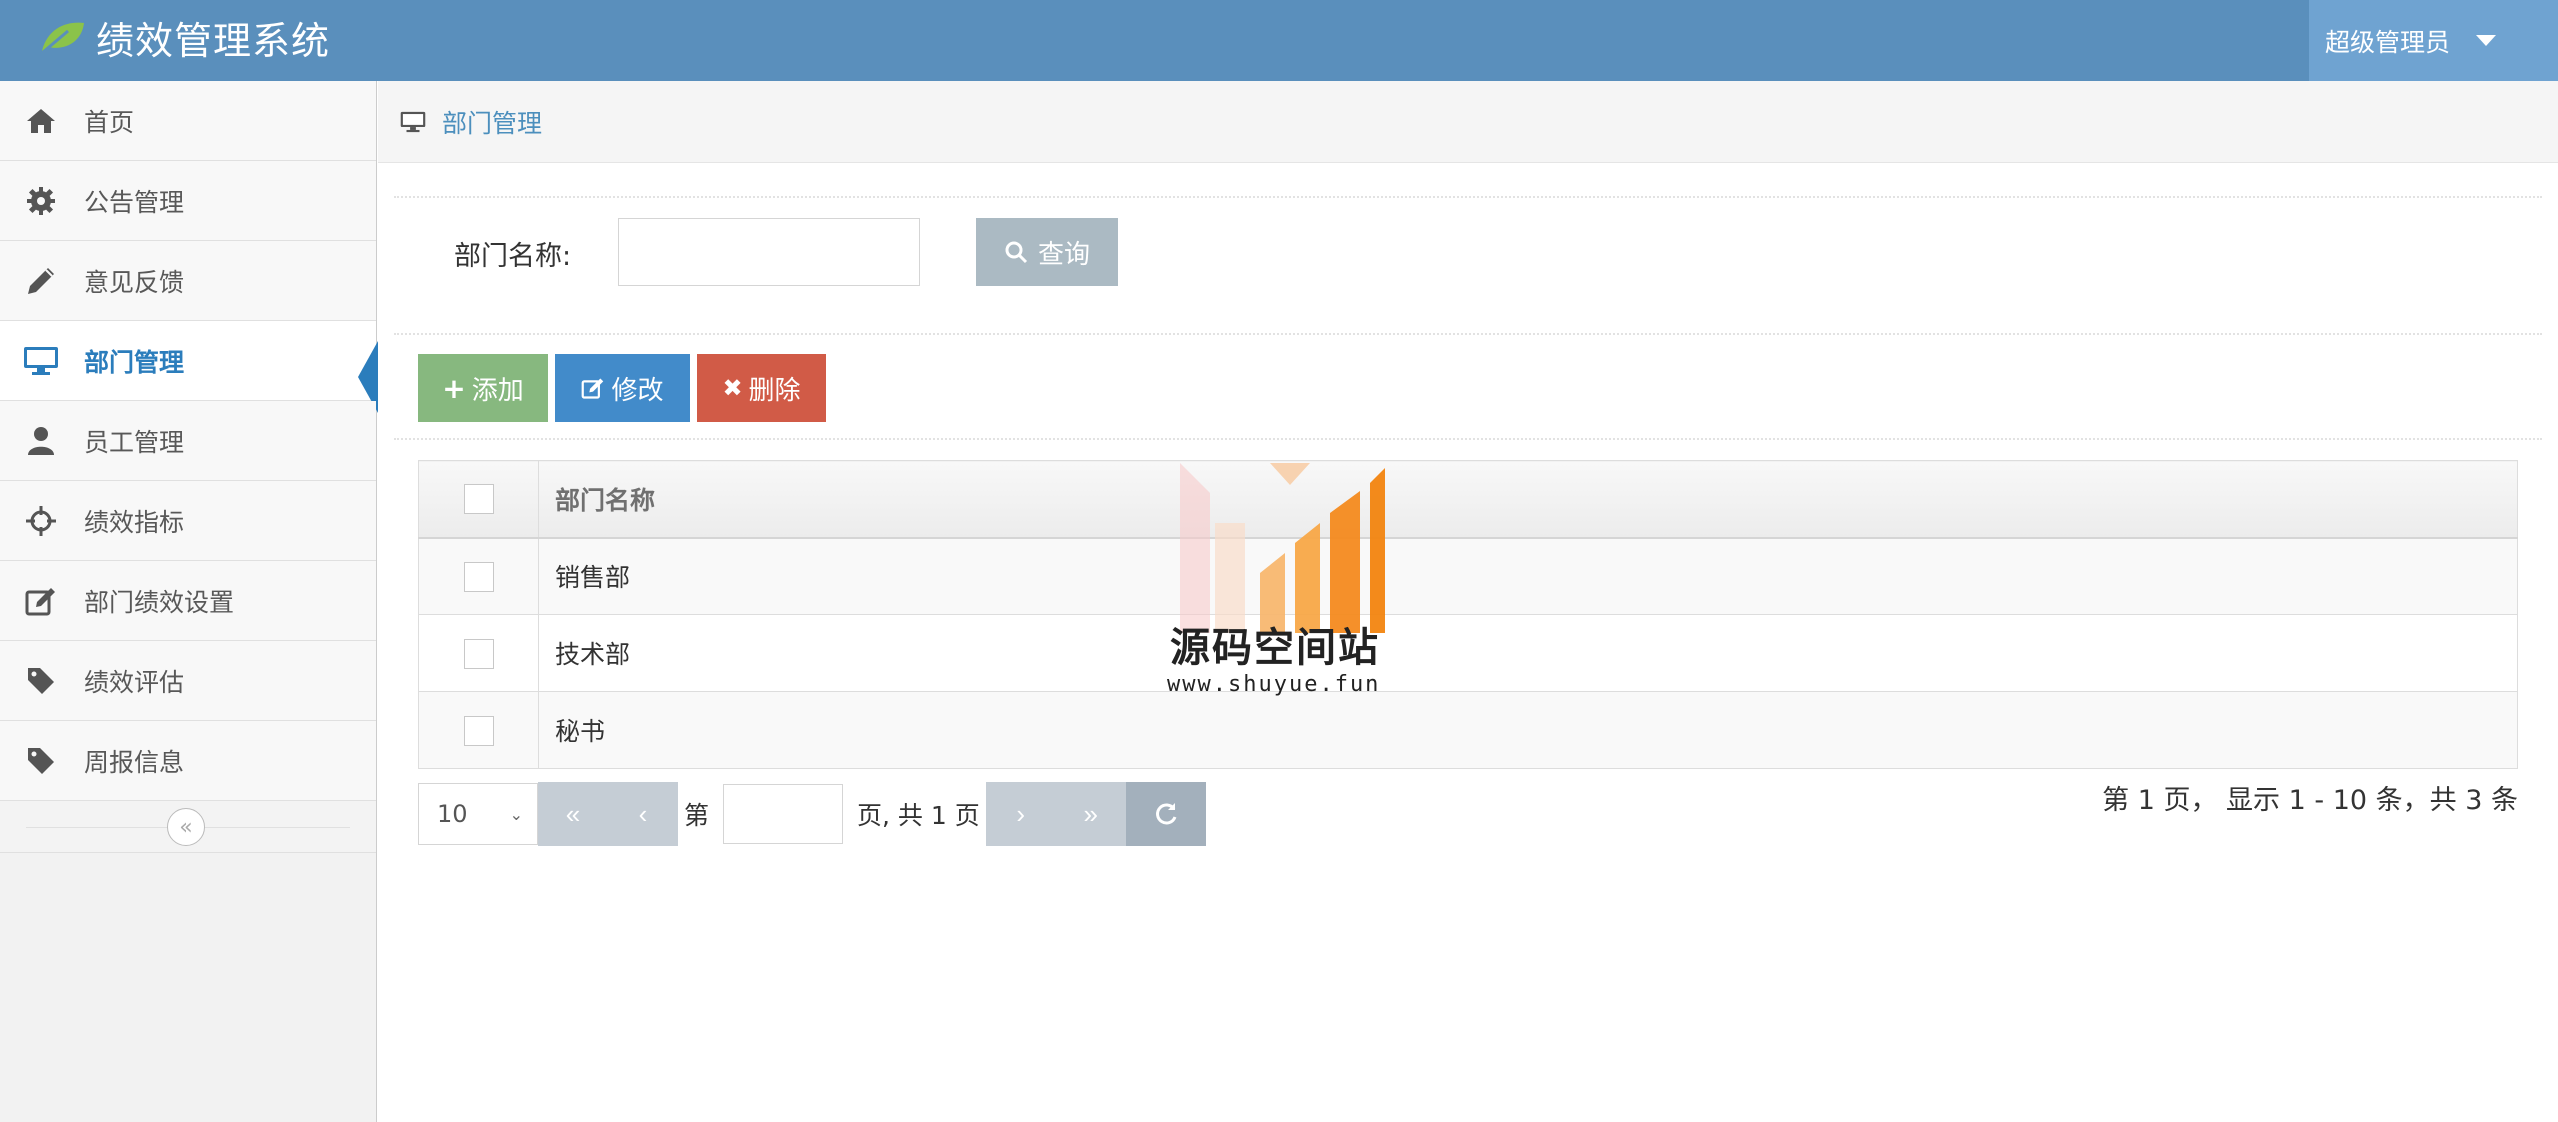 The height and width of the screenshot is (1122, 2558). What do you see at coordinates (478, 814) in the screenshot?
I see `page-size-select: 10 ⌄` at bounding box center [478, 814].